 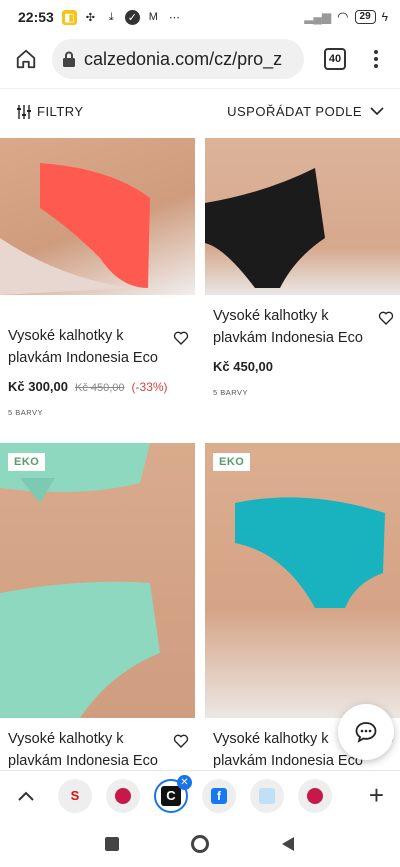 I want to click on home-icon, so click(x=26, y=59).